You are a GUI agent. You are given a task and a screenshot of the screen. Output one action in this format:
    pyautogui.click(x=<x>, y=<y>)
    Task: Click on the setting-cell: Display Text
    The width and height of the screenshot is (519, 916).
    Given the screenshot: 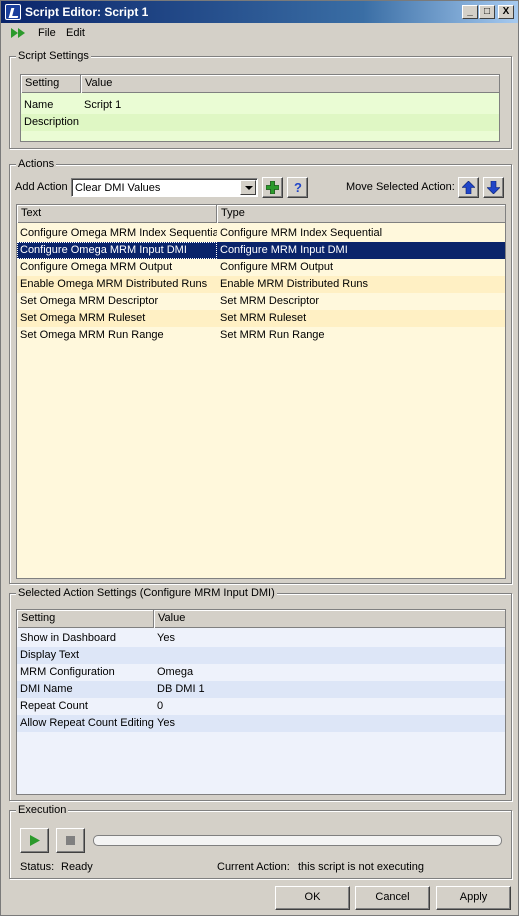 What is the action you would take?
    pyautogui.click(x=50, y=655)
    